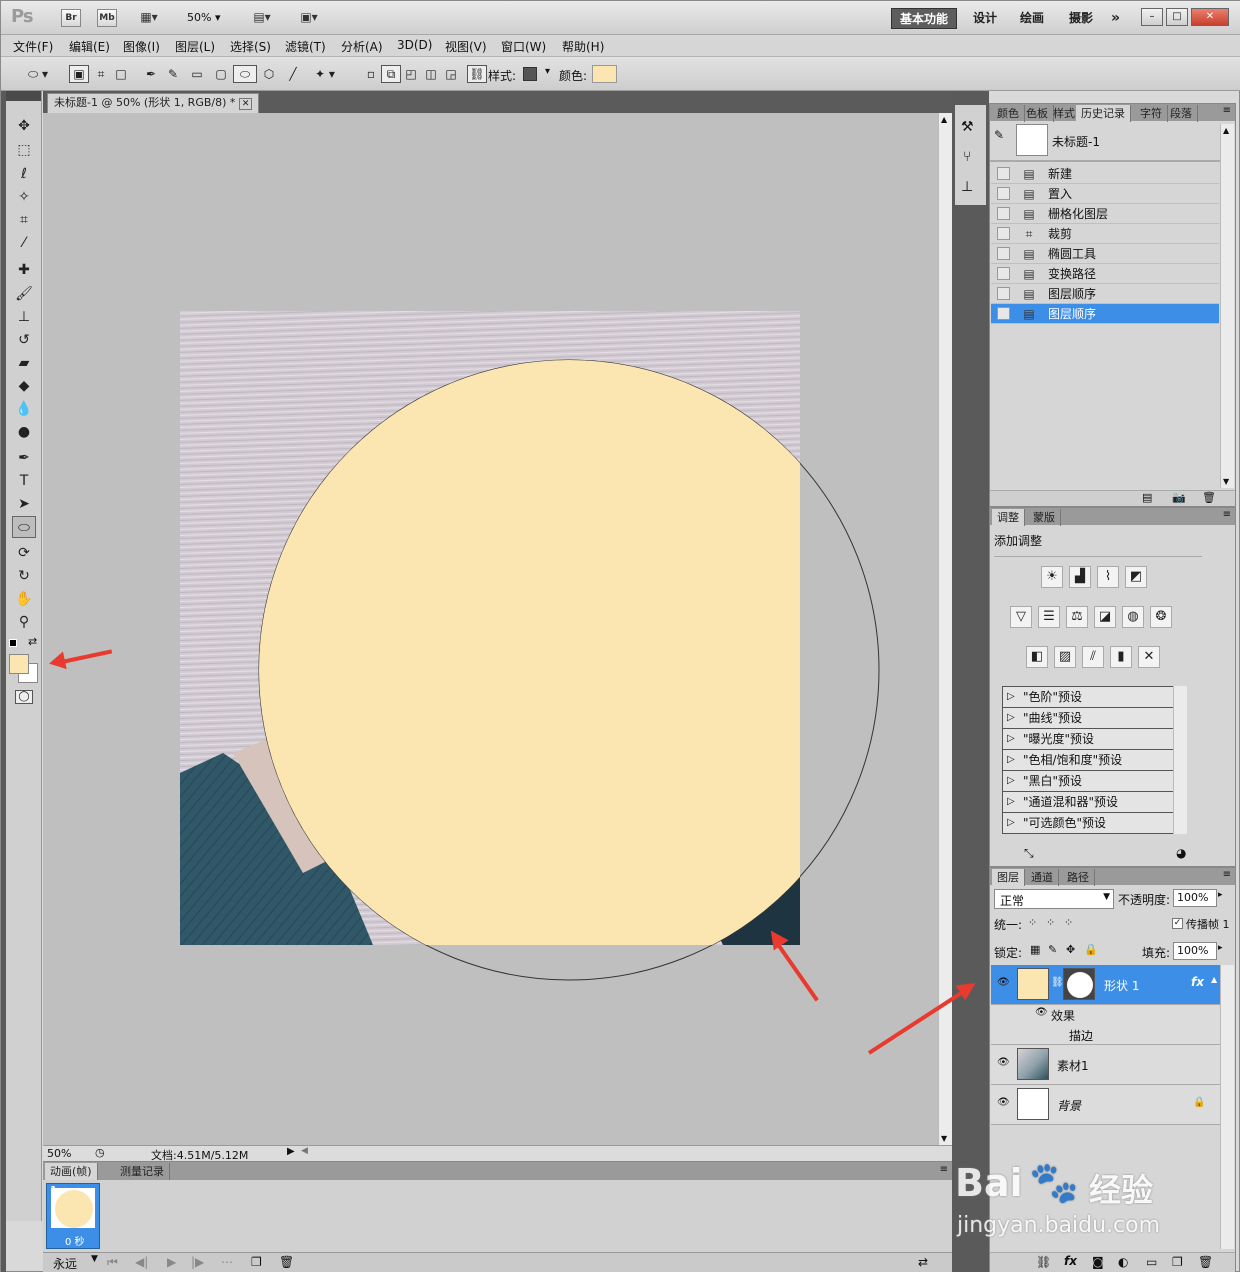 This screenshot has height=1272, width=1240. Describe the element at coordinates (1105, 214) in the screenshot. I see `history-item: ▤ 栅格化图层` at that location.